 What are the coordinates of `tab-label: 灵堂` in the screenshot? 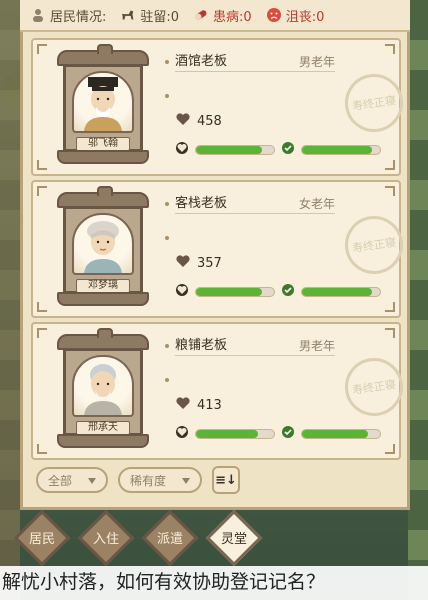 It's located at (233, 539).